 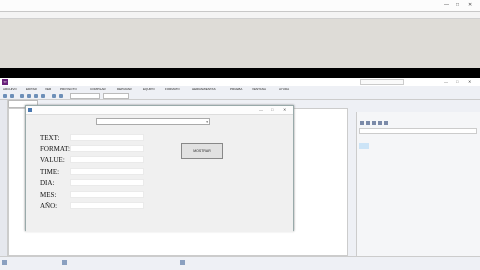 I want to click on label-dia: DIA:, so click(x=47, y=183).